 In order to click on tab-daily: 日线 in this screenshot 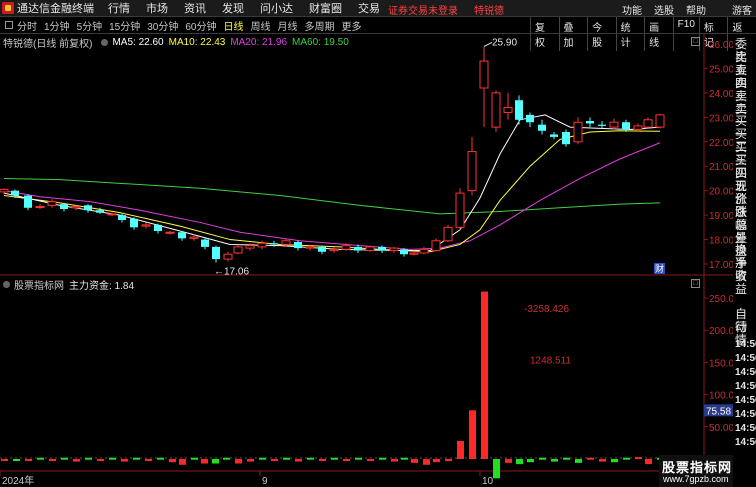, I will do `click(234, 25)`.